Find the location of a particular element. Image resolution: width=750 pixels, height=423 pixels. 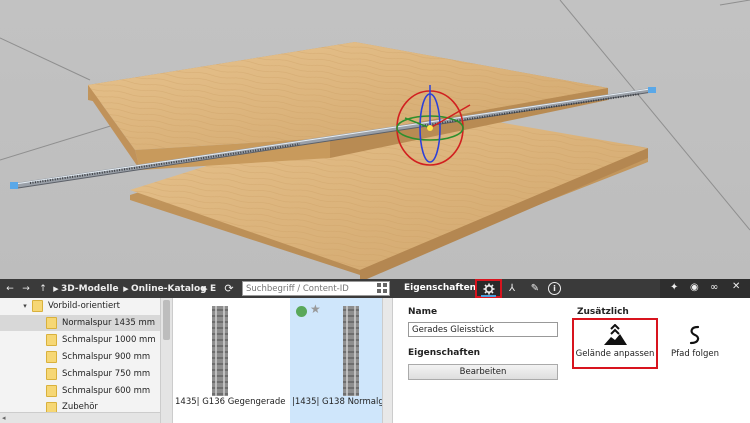

tree-item: Normalspur 1435 mm is located at coordinates (80, 323).